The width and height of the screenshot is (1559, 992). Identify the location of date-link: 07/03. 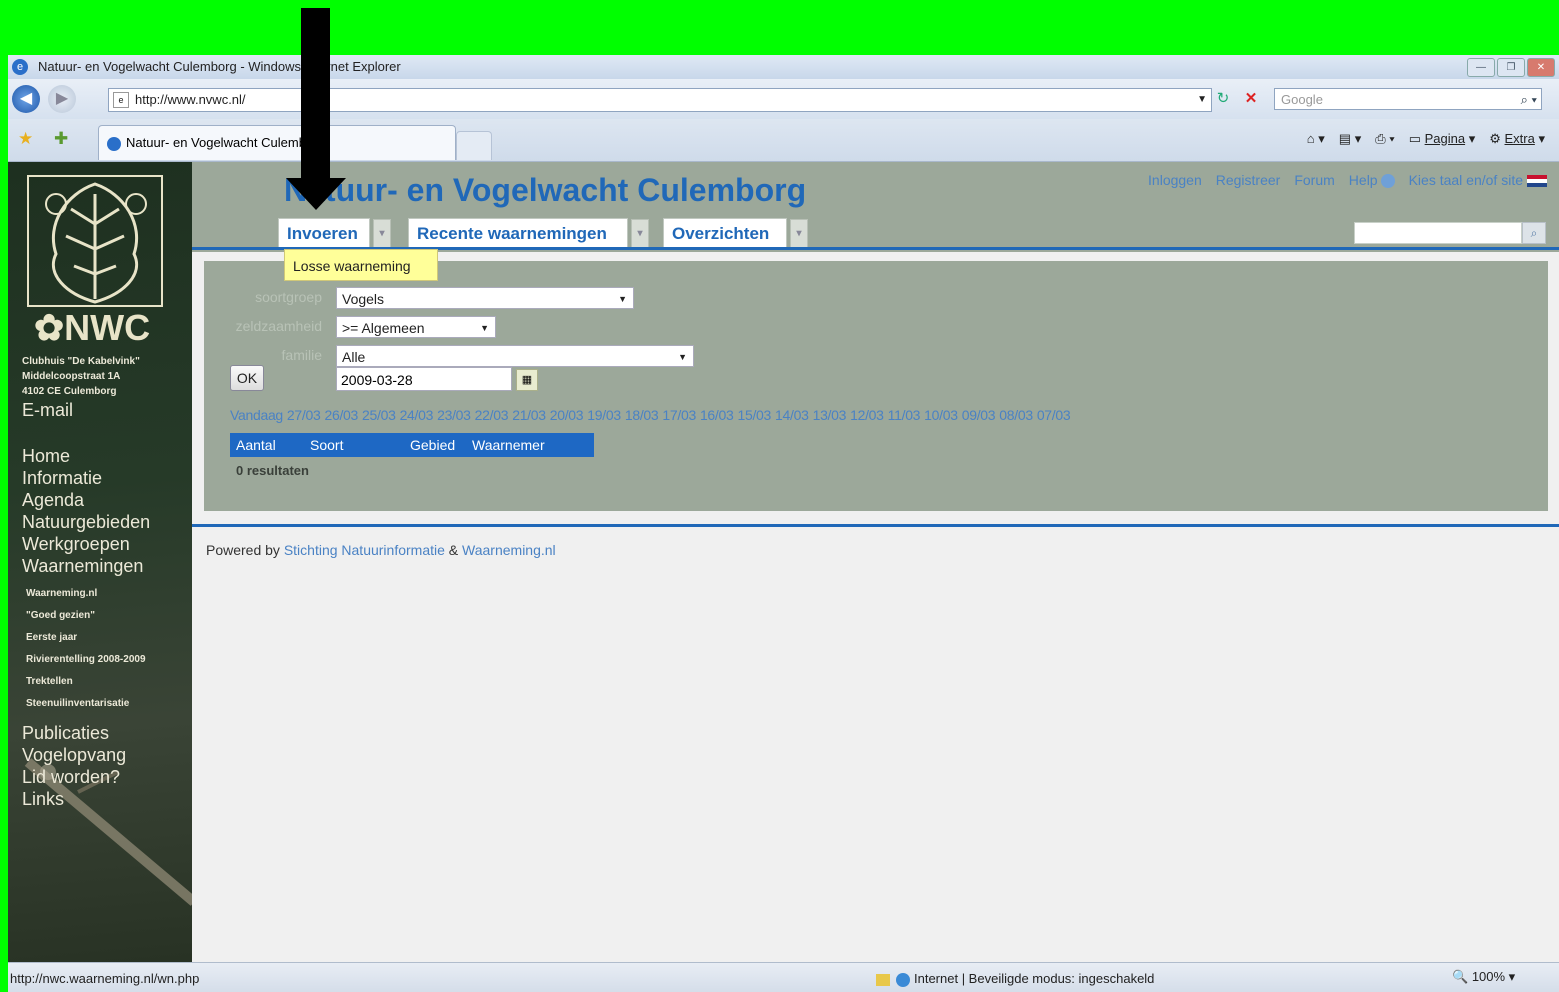
(1054, 415).